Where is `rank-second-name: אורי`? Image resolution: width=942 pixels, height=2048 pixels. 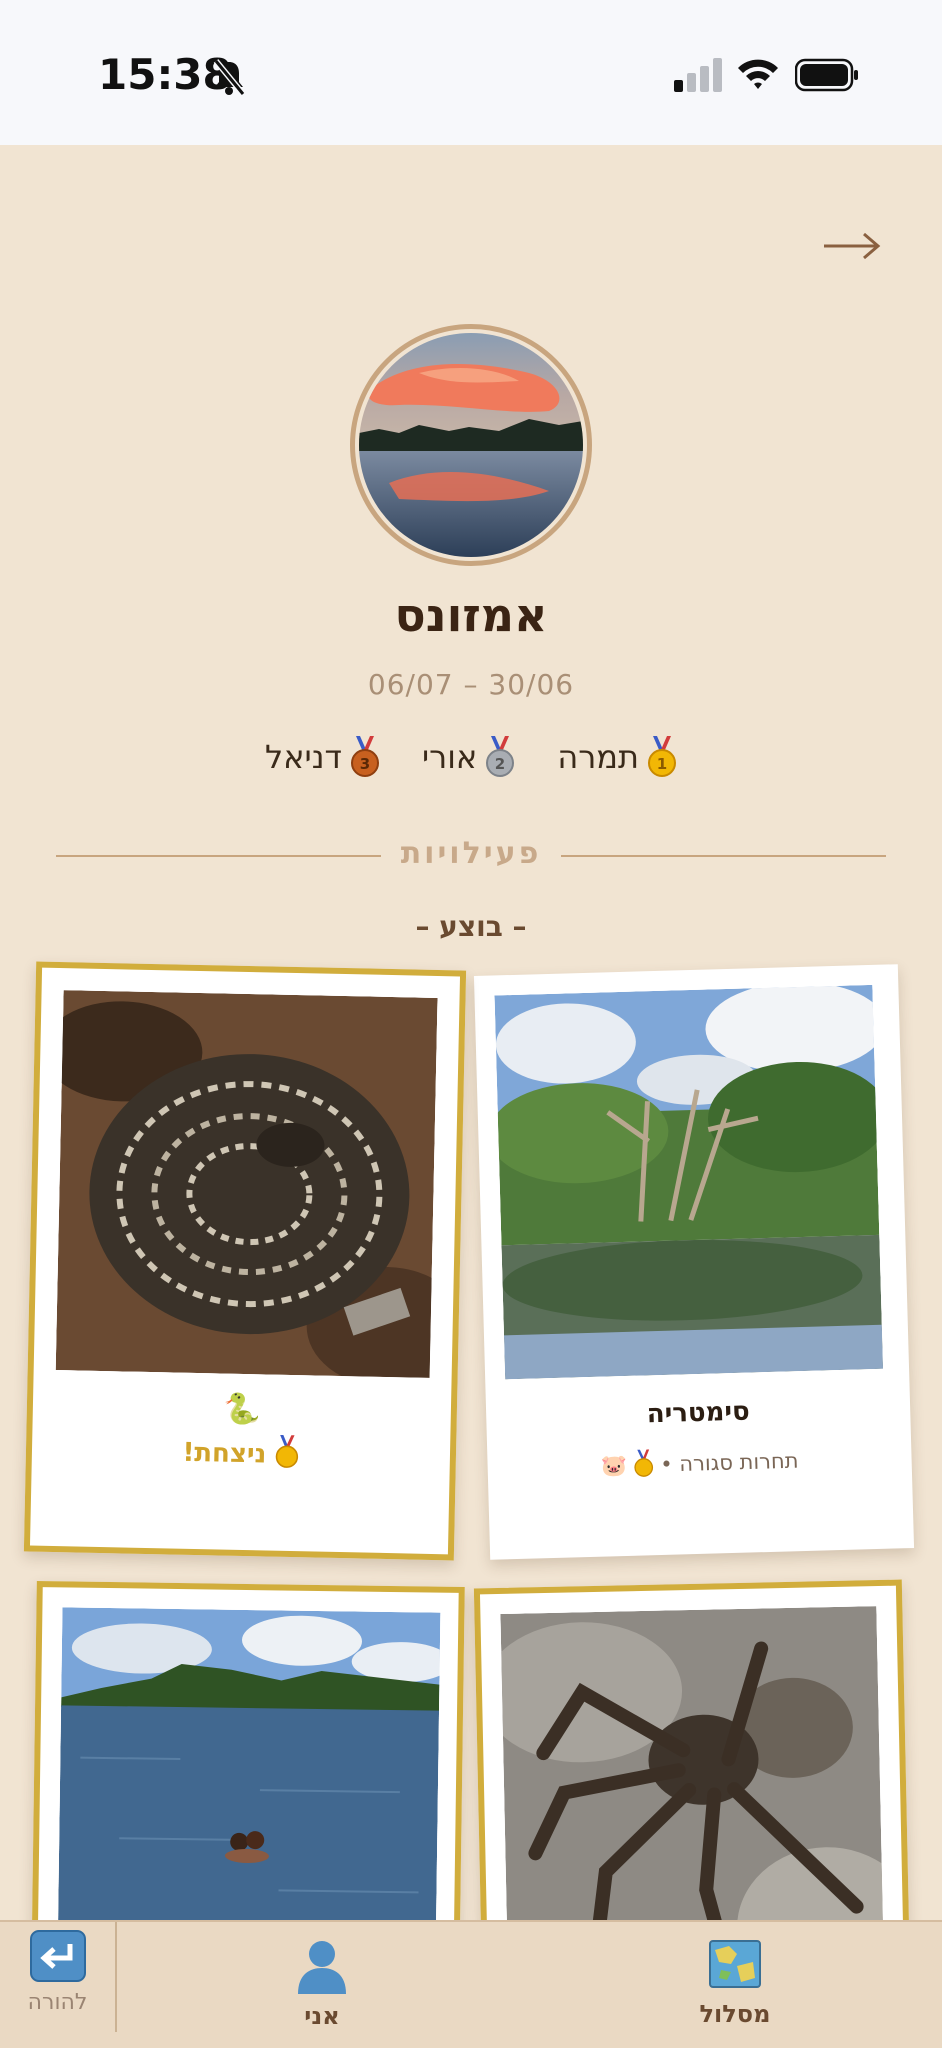
rank-second-name: אורי is located at coordinates (449, 757).